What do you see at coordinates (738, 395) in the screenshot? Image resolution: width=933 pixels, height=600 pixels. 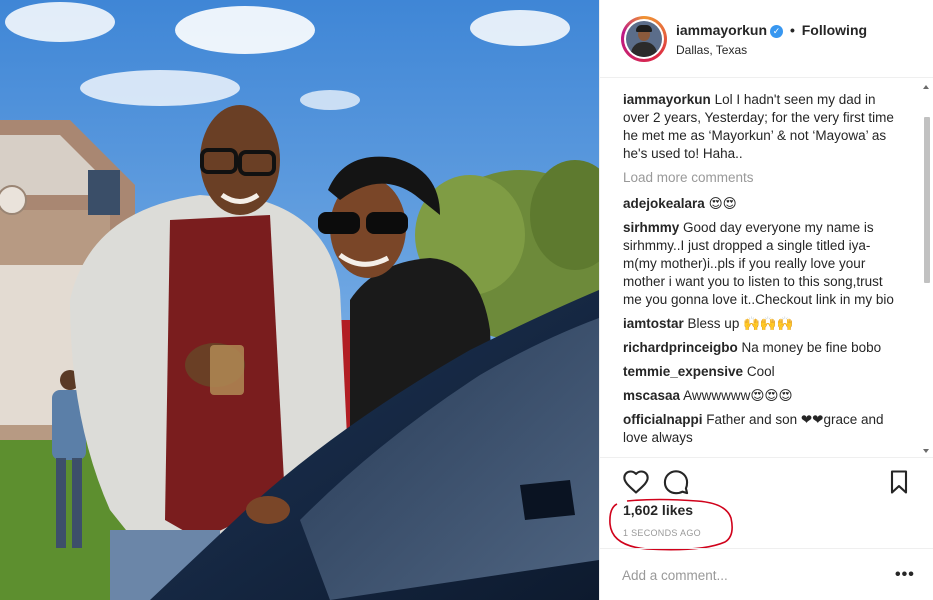 I see `comment-text: Awwwwww😍😍😍` at bounding box center [738, 395].